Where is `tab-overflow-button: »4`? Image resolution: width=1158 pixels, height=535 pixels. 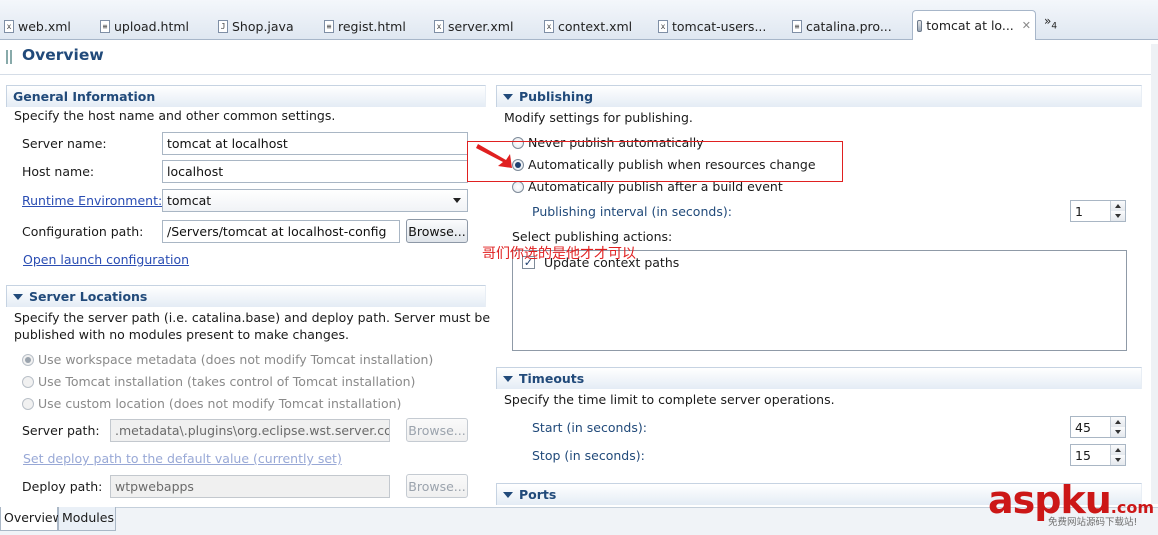
tab-overflow-button: »4 is located at coordinates (1050, 22).